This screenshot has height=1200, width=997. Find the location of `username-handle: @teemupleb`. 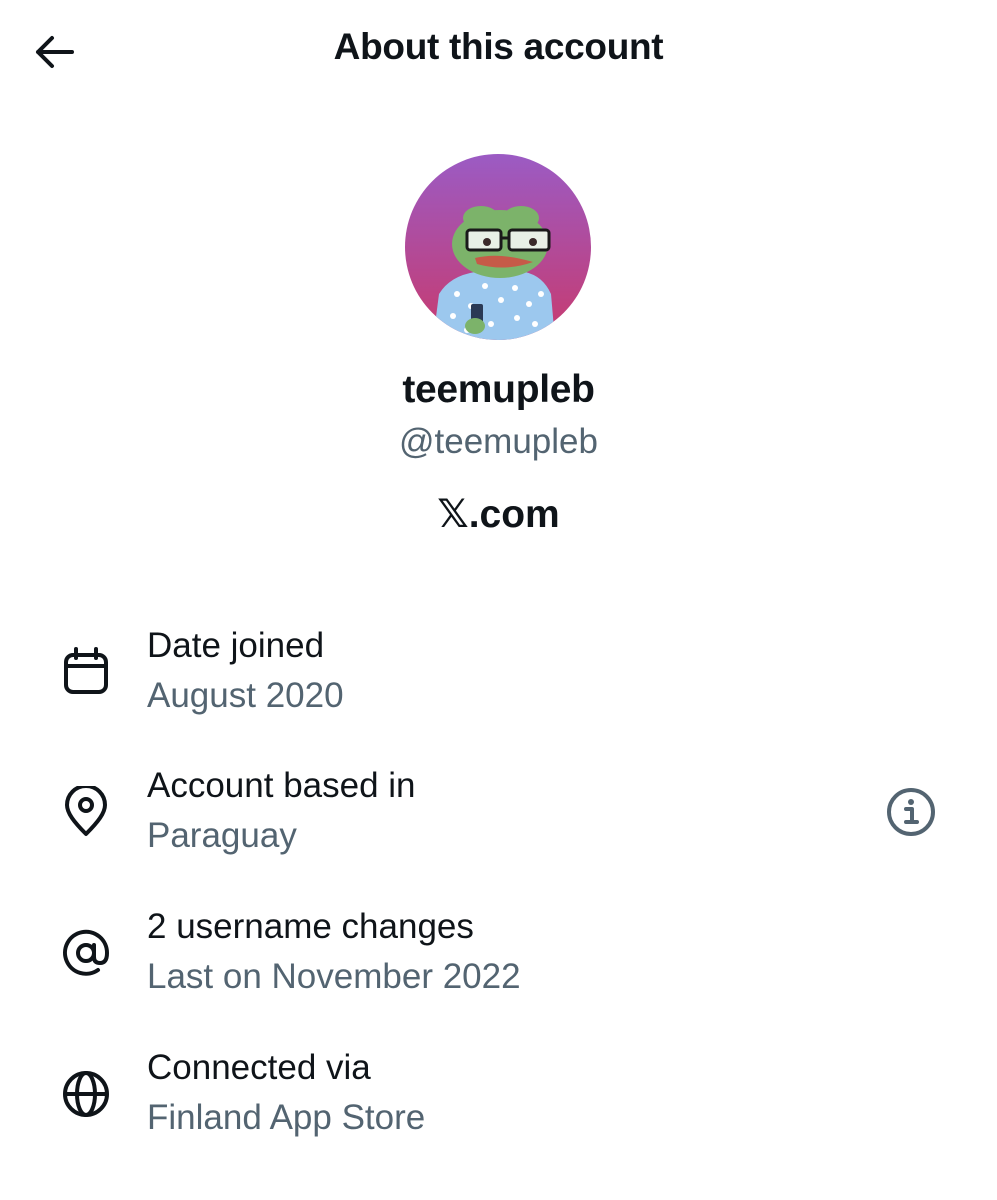

username-handle: @teemupleb is located at coordinates (498, 441).